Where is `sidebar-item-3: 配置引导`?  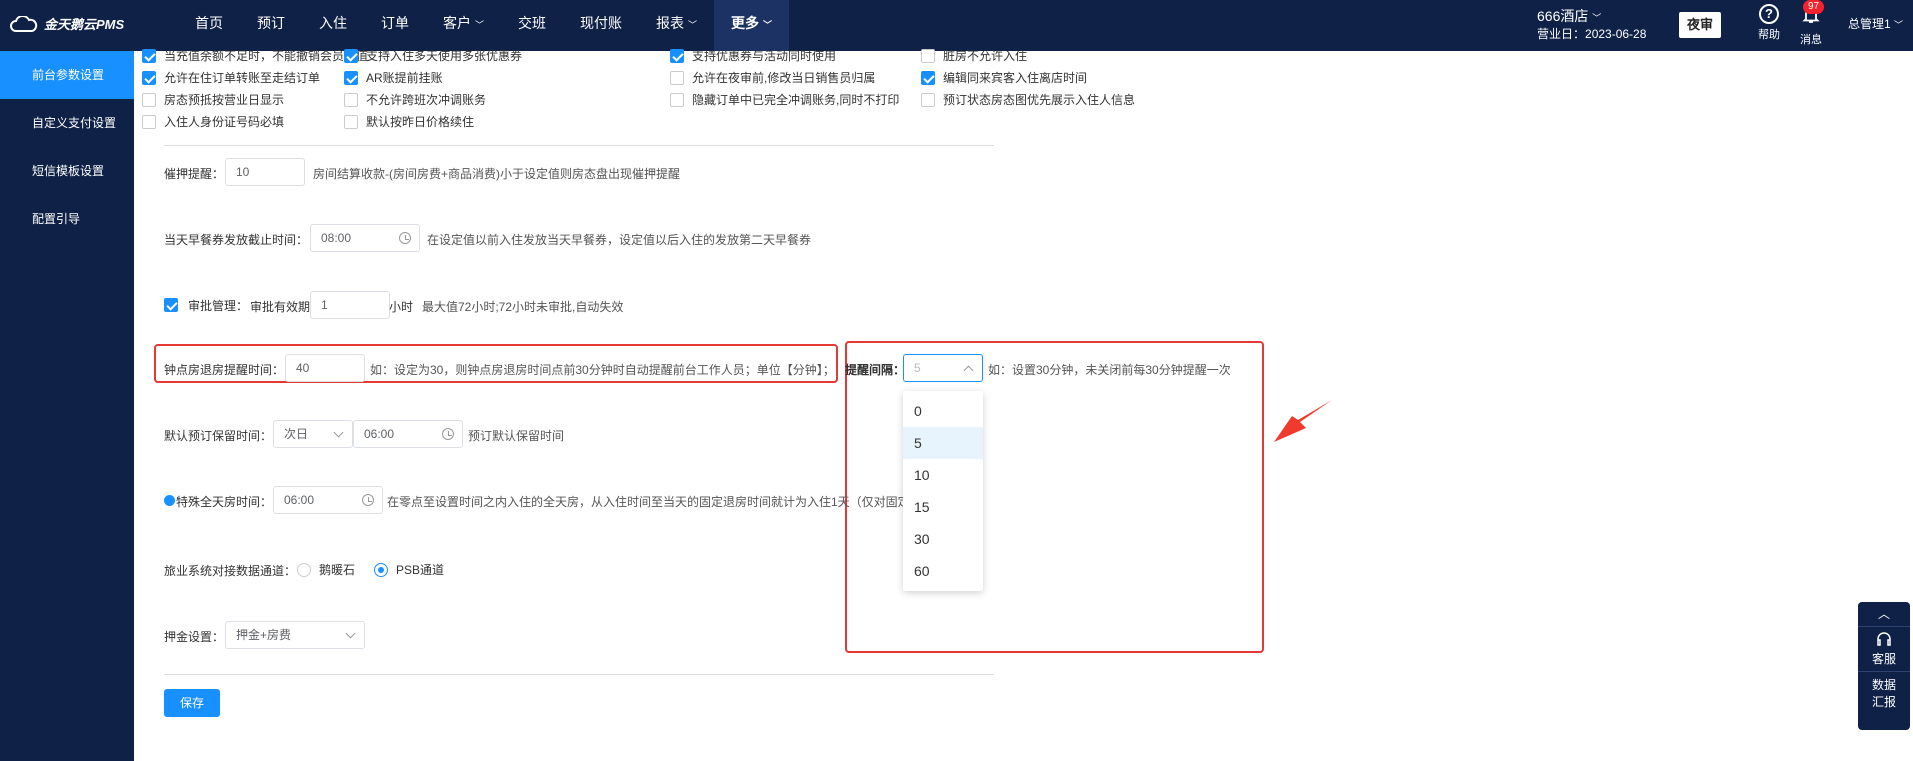
sidebar-item-3: 配置引导 is located at coordinates (67, 219).